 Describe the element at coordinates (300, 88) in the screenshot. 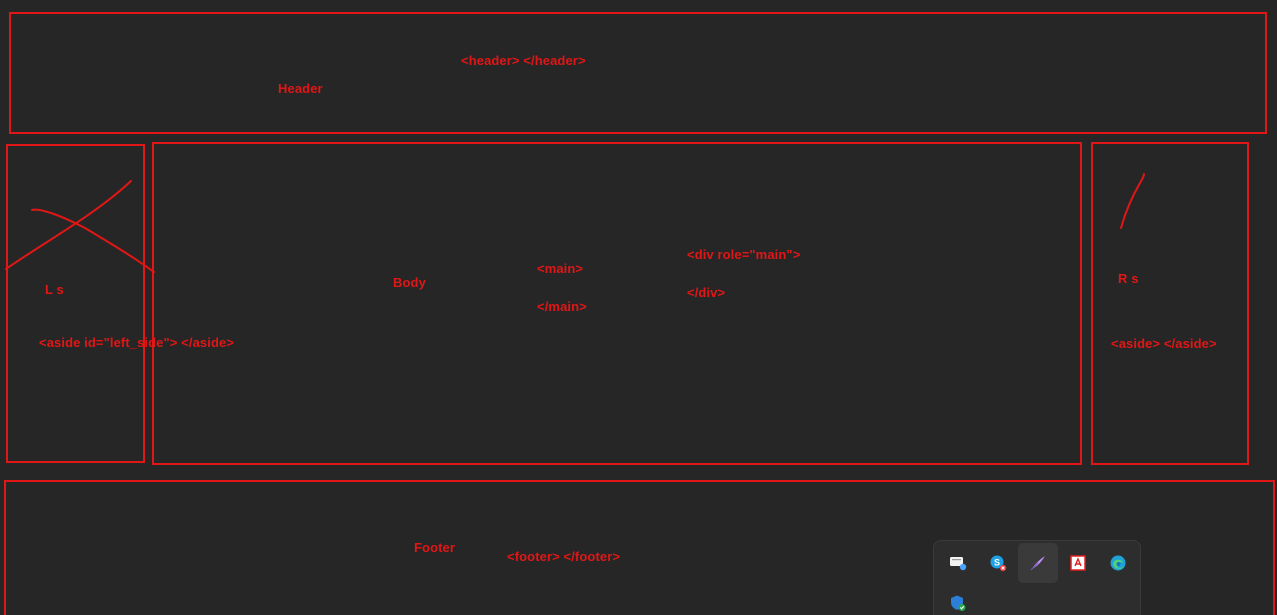

I see `header-name-label: Header` at that location.